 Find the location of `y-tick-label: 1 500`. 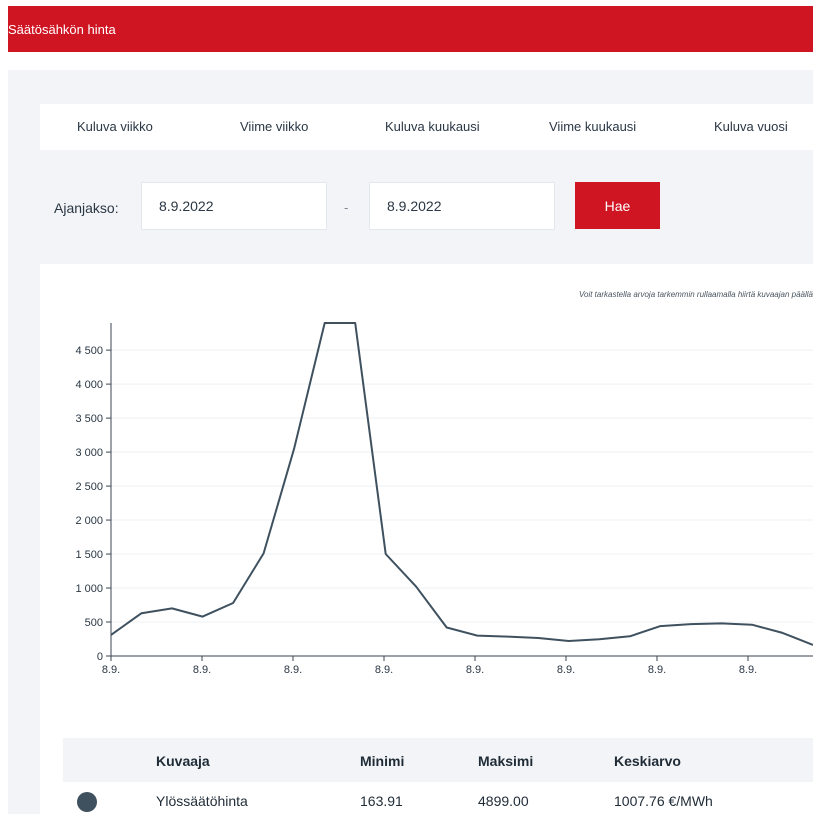

y-tick-label: 1 500 is located at coordinates (89, 555).